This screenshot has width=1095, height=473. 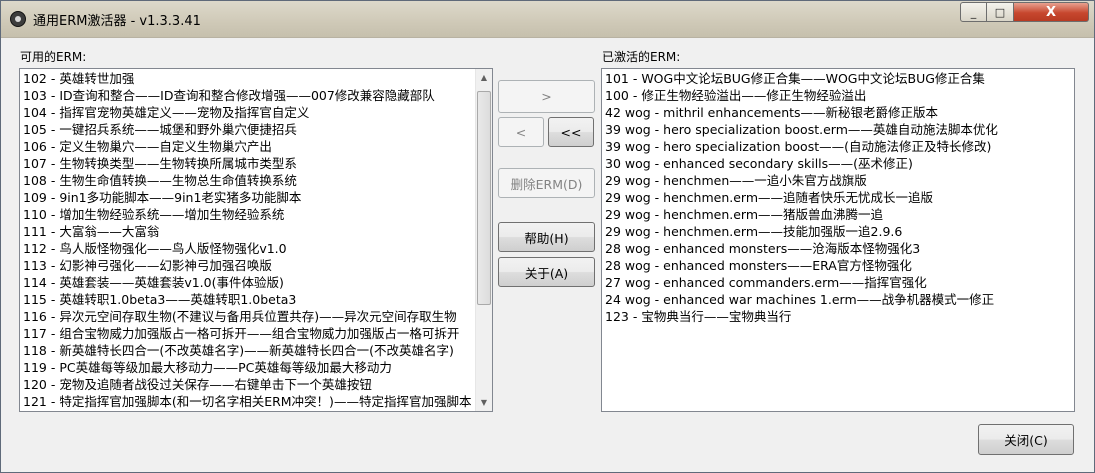 I want to click on list-item: 108 - 生物生命值转换——生物总生命值转换系统, so click(x=248, y=180).